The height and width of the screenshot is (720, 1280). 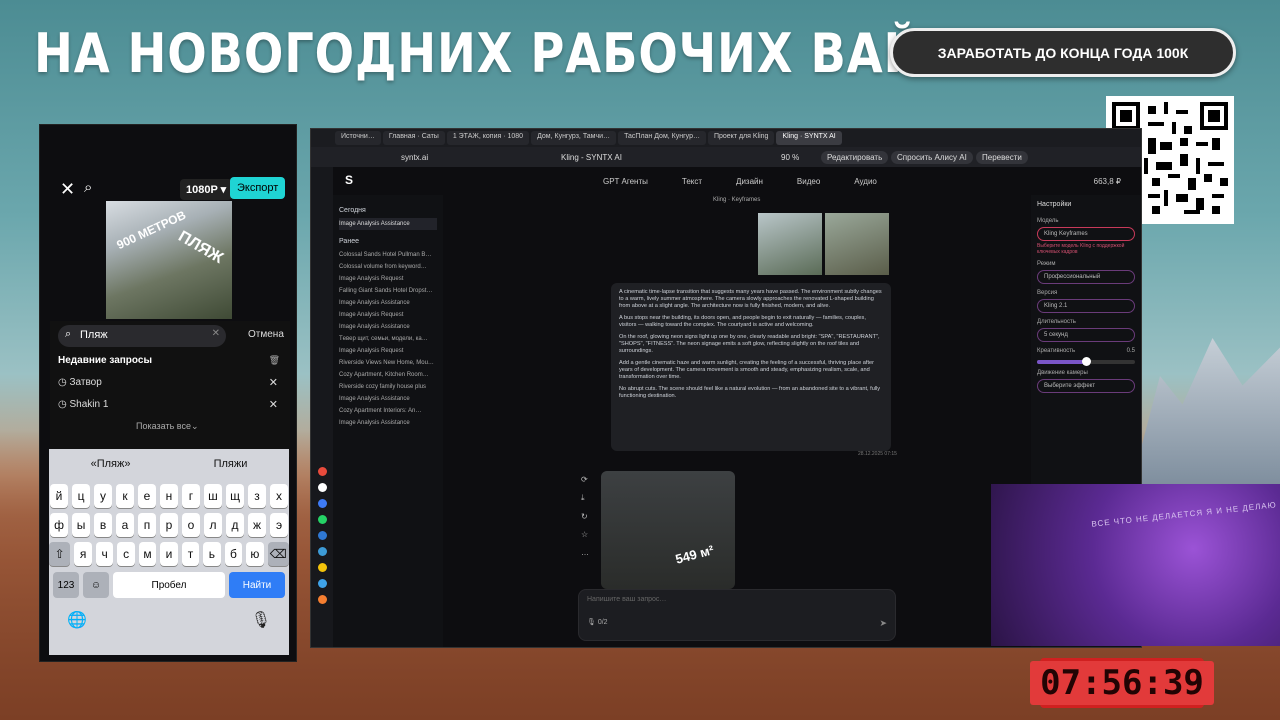 What do you see at coordinates (349, 180) in the screenshot?
I see `logo-icon: S` at bounding box center [349, 180].